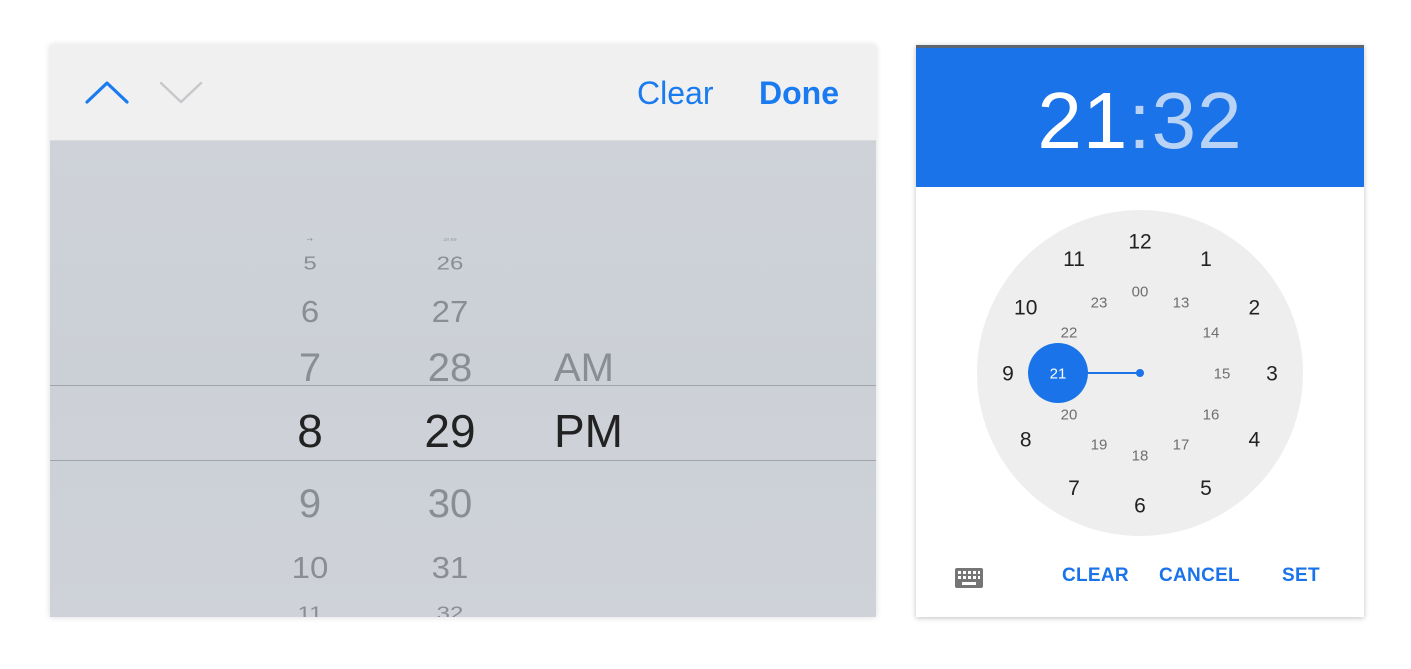  What do you see at coordinates (310, 567) in the screenshot?
I see `hour-option-10: 10` at bounding box center [310, 567].